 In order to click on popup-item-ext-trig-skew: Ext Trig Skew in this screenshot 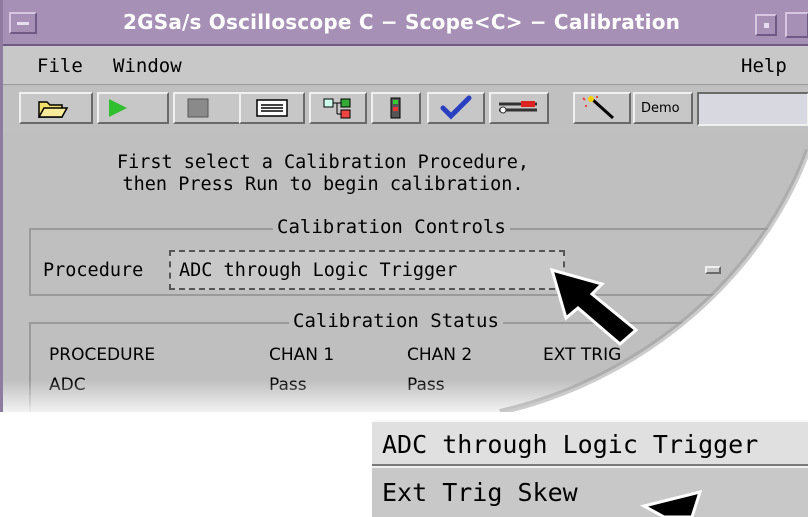, I will do `click(590, 491)`.